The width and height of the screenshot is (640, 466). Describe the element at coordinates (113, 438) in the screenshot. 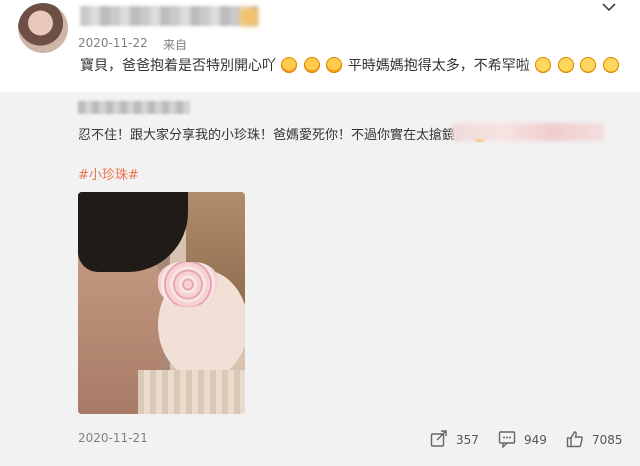

I see `repost-date: 2020-11-21` at that location.